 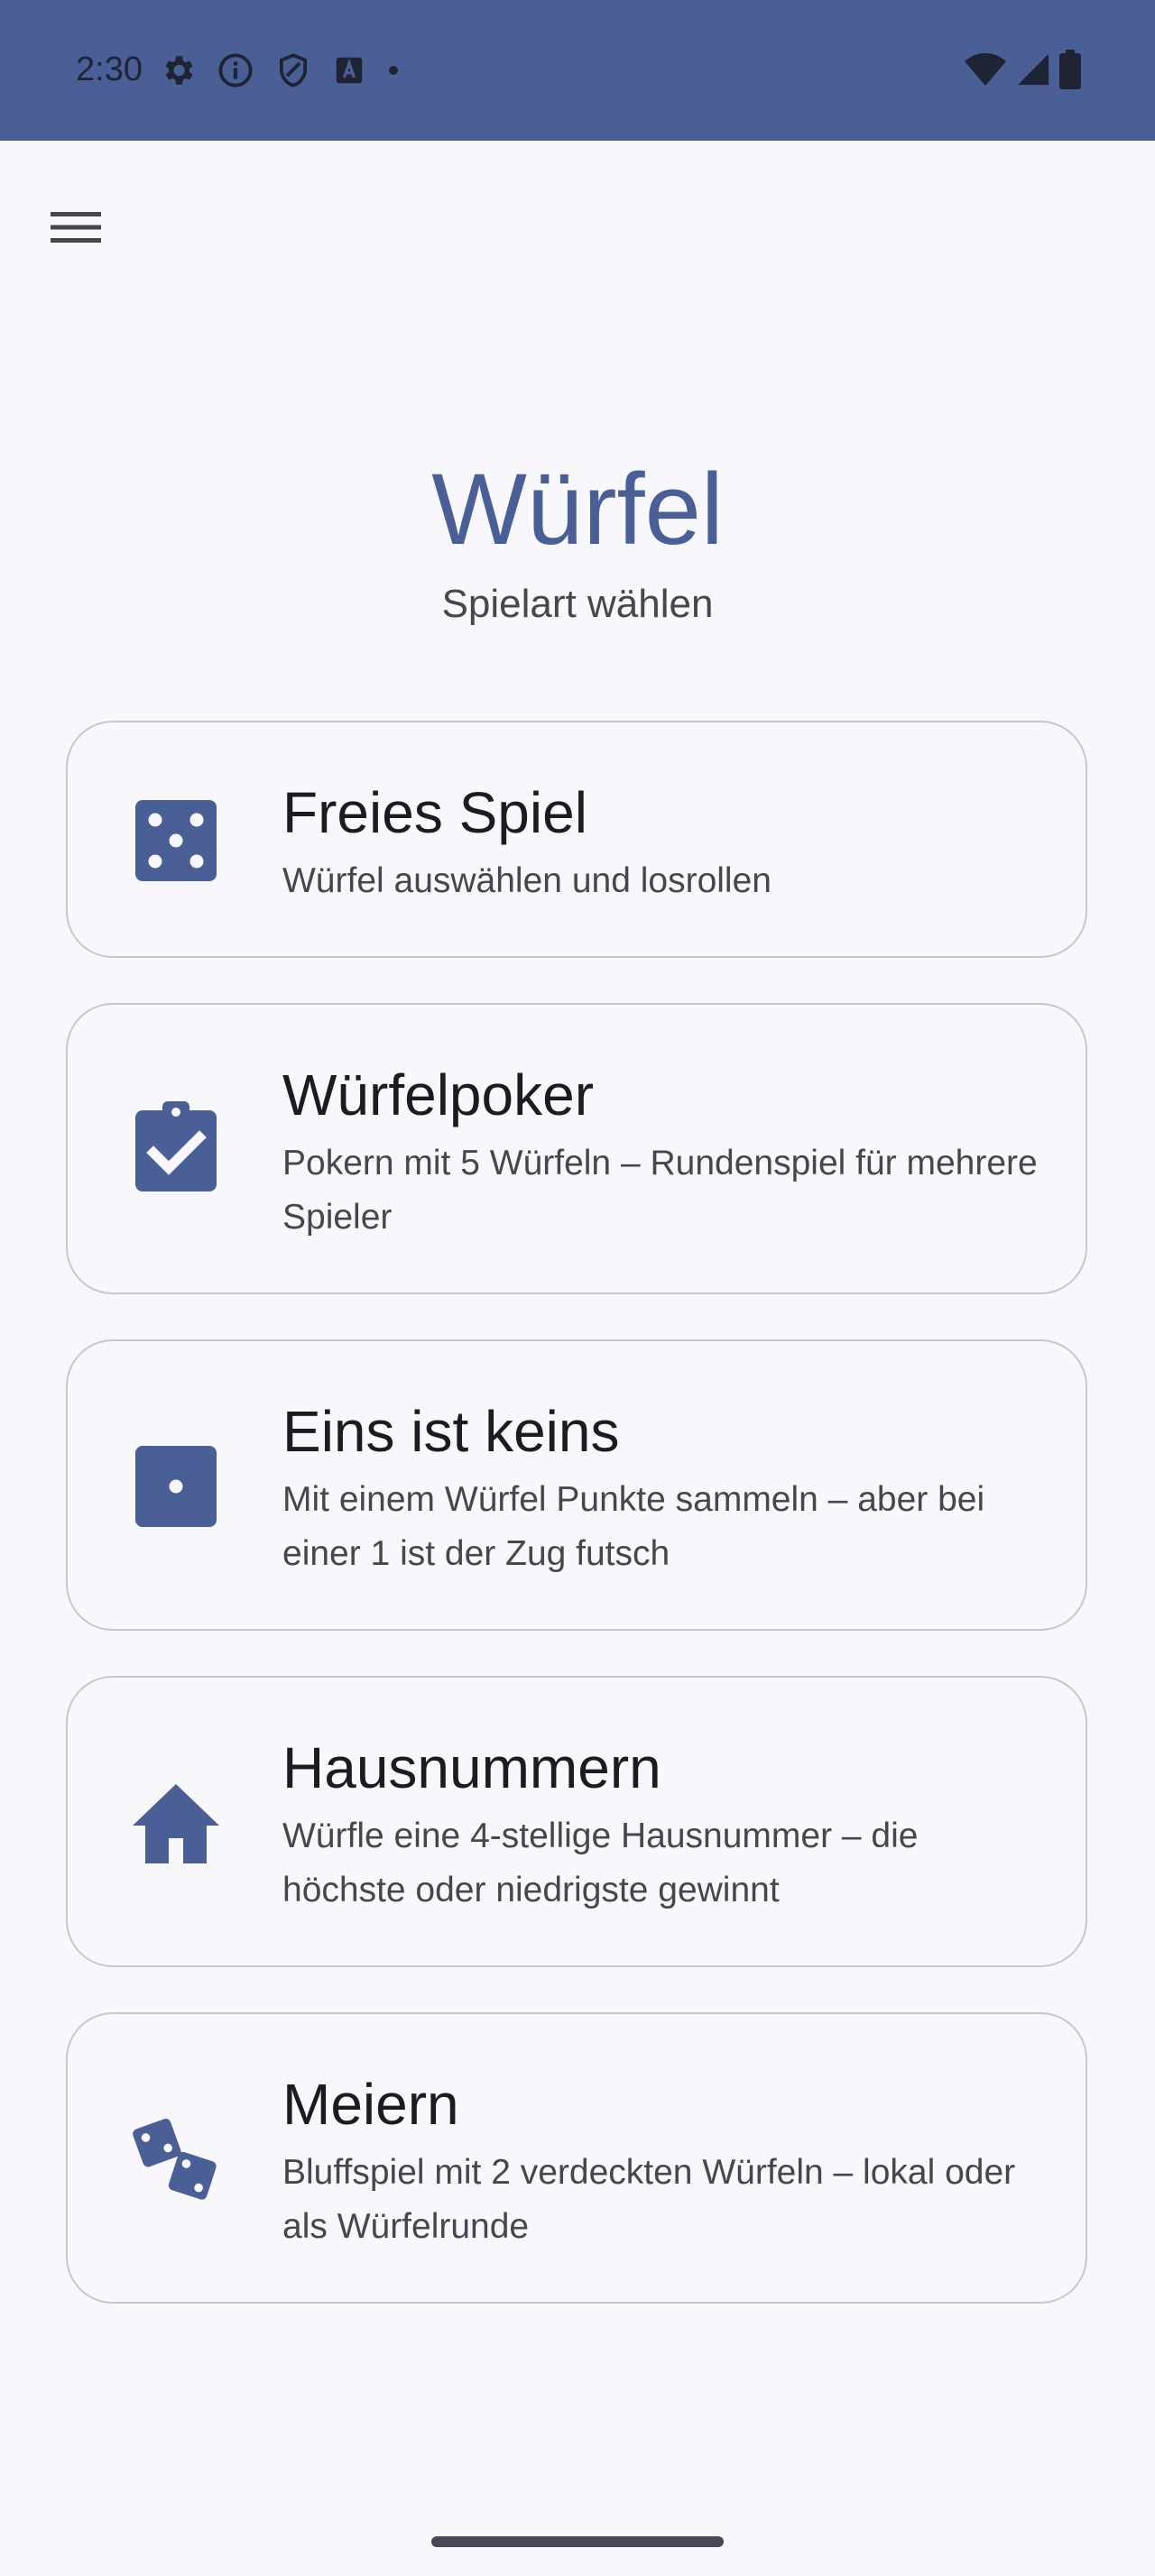 What do you see at coordinates (349, 70) in the screenshot?
I see `font-icon` at bounding box center [349, 70].